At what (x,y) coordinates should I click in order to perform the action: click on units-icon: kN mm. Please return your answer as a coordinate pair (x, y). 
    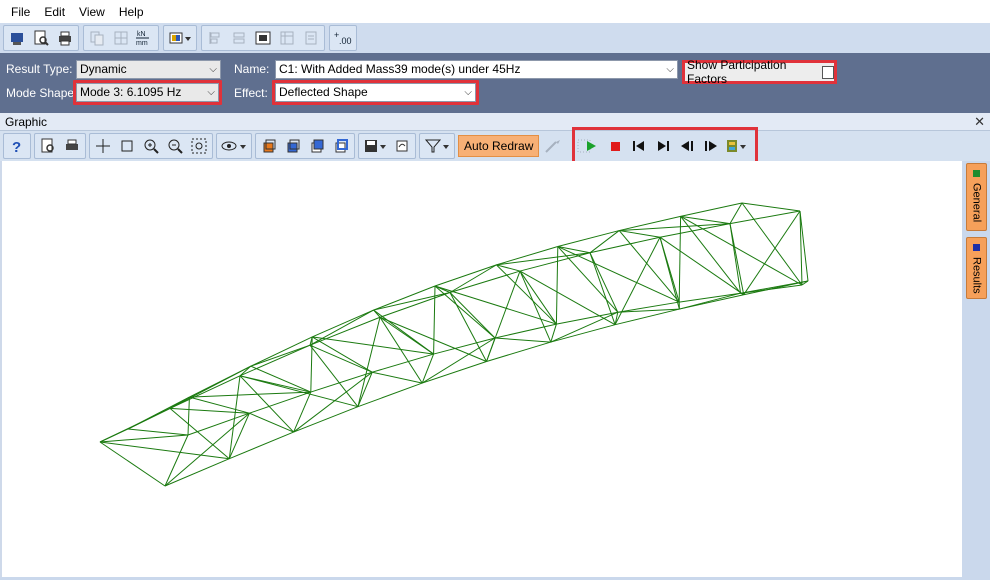
    Looking at the image, I should click on (145, 38).